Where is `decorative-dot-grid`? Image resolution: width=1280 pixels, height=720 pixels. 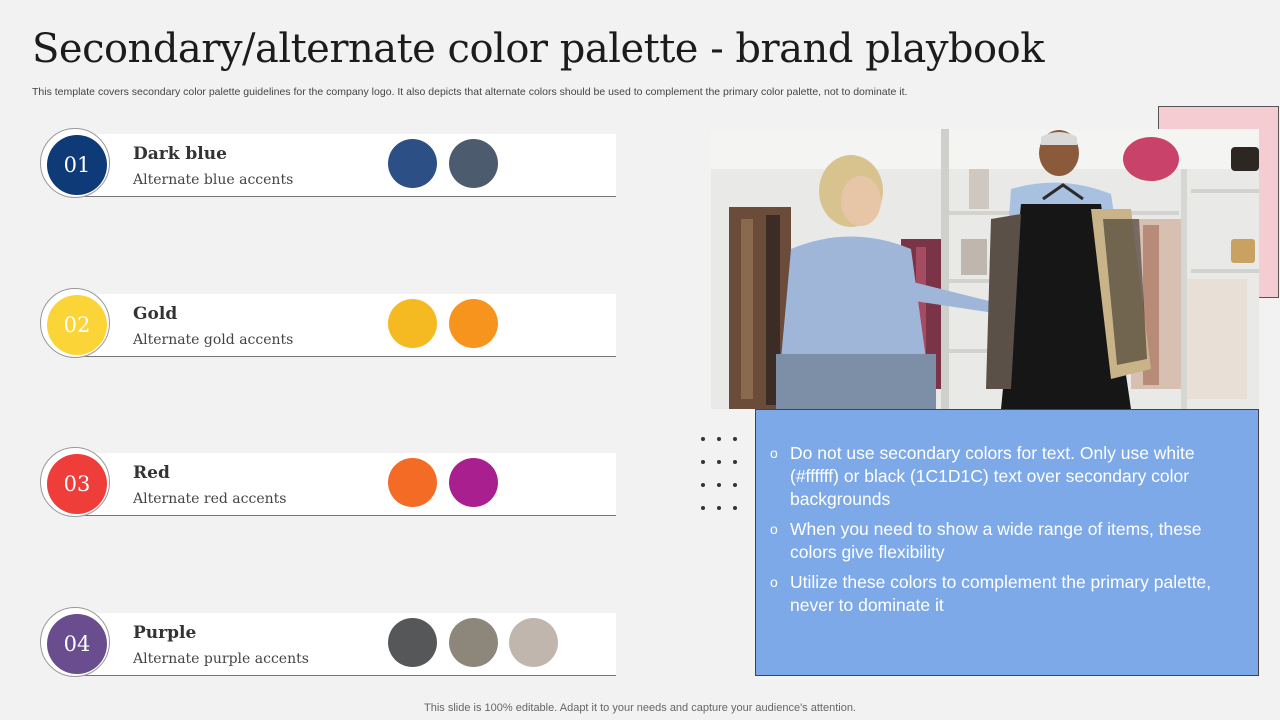 decorative-dot-grid is located at coordinates (719, 473).